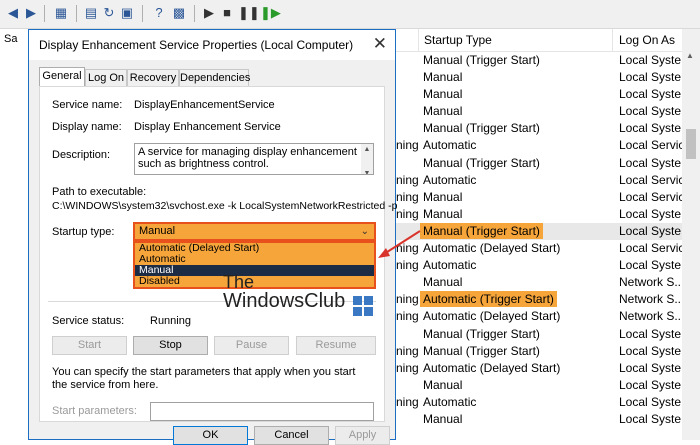  I want to click on back-arrow-icon: ◀, so click(13, 13).